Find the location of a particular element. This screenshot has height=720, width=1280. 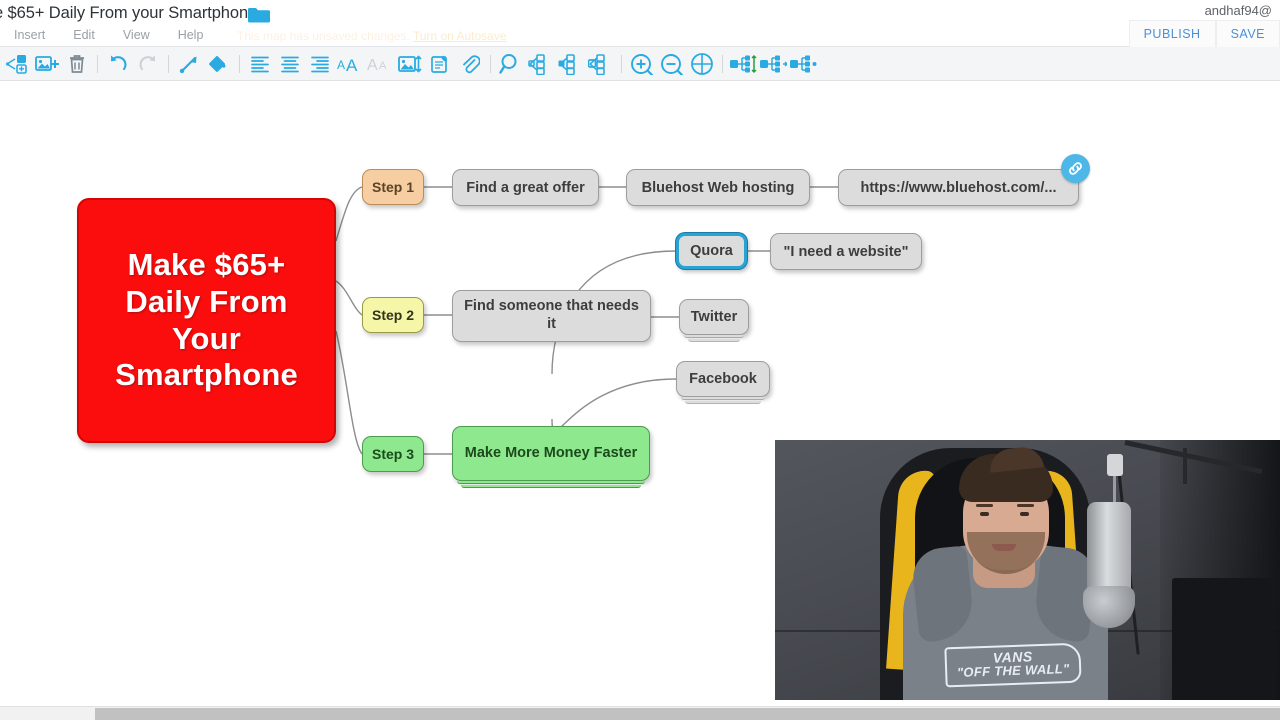

toolbar: A A A A is located at coordinates (640, 64).